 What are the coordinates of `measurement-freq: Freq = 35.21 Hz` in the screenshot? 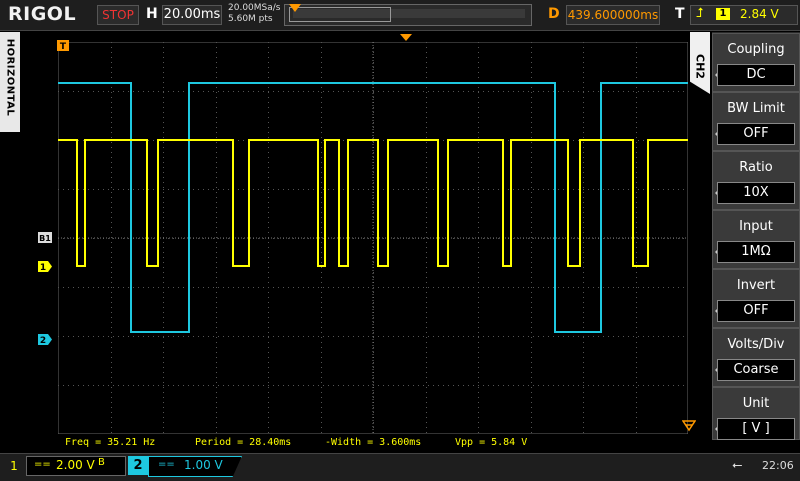 It's located at (110, 442).